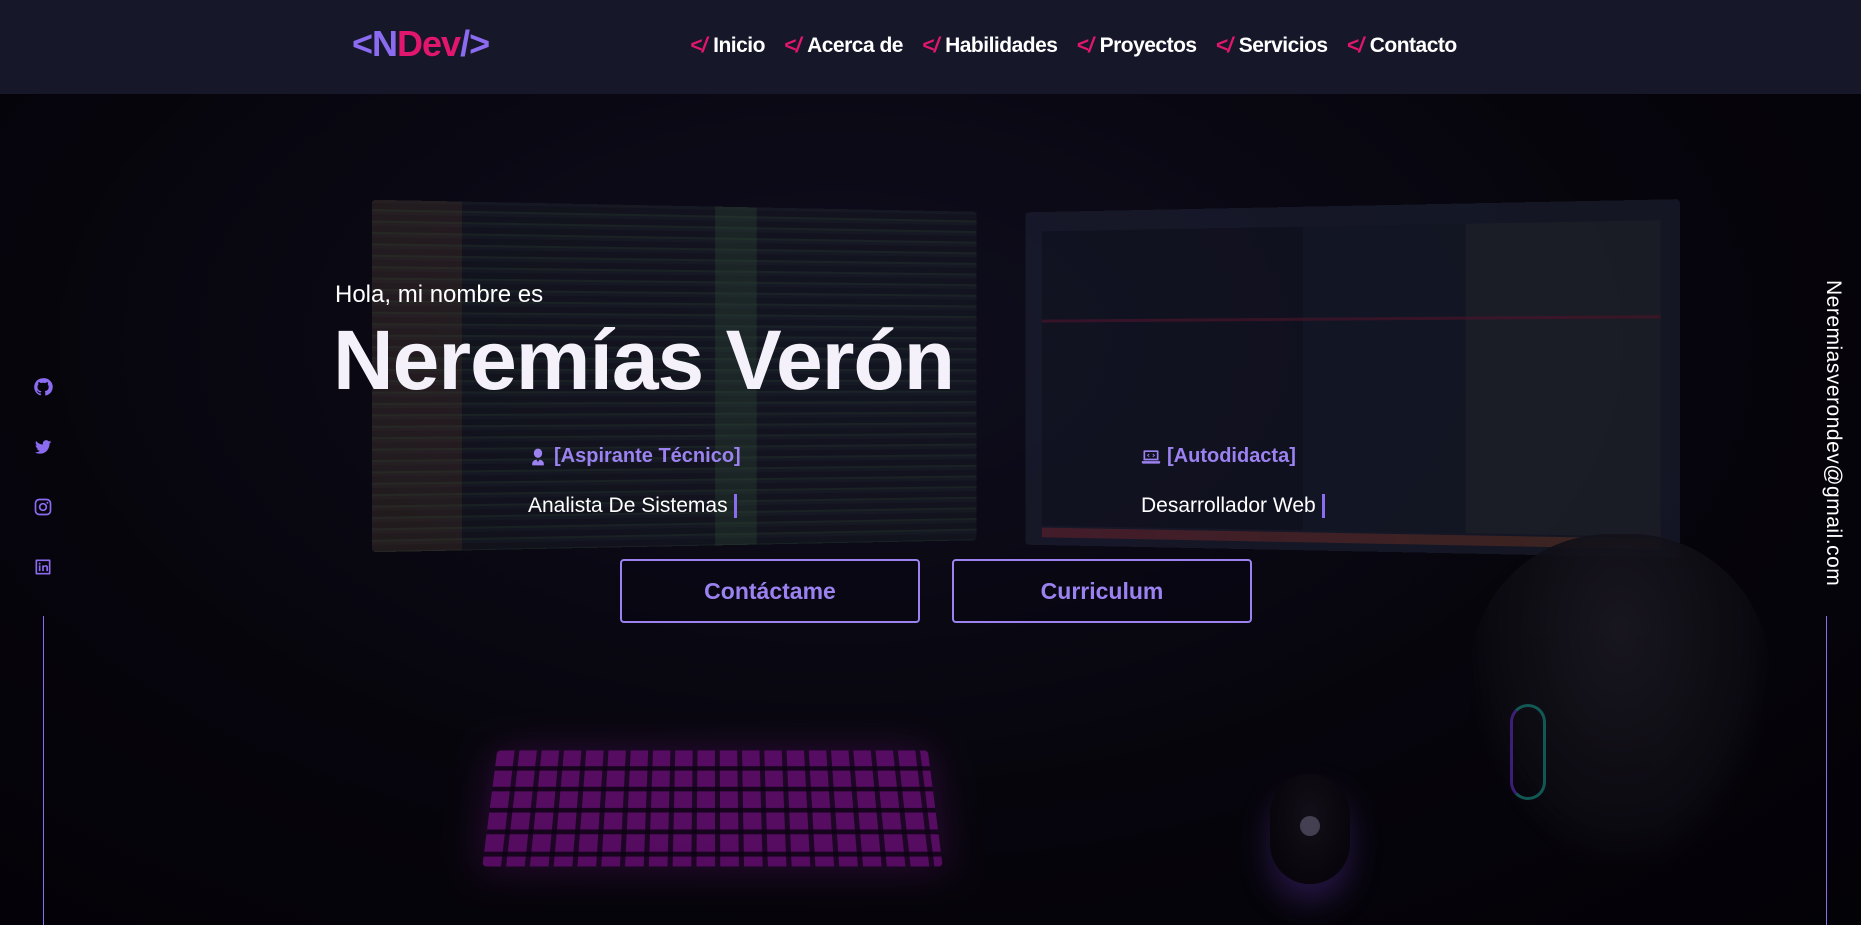 Image resolution: width=1861 pixels, height=925 pixels. I want to click on contact-button: Contáctame, so click(770, 591).